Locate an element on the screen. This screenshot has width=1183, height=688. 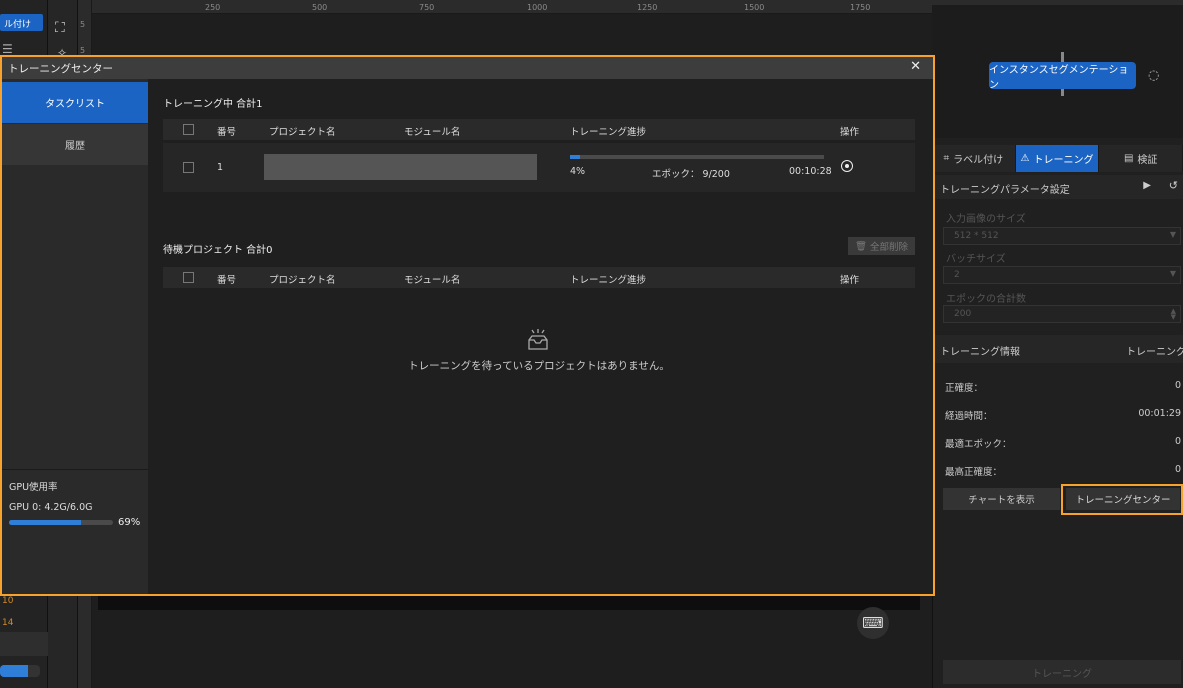
param-value: 2 is located at coordinates (957, 275).